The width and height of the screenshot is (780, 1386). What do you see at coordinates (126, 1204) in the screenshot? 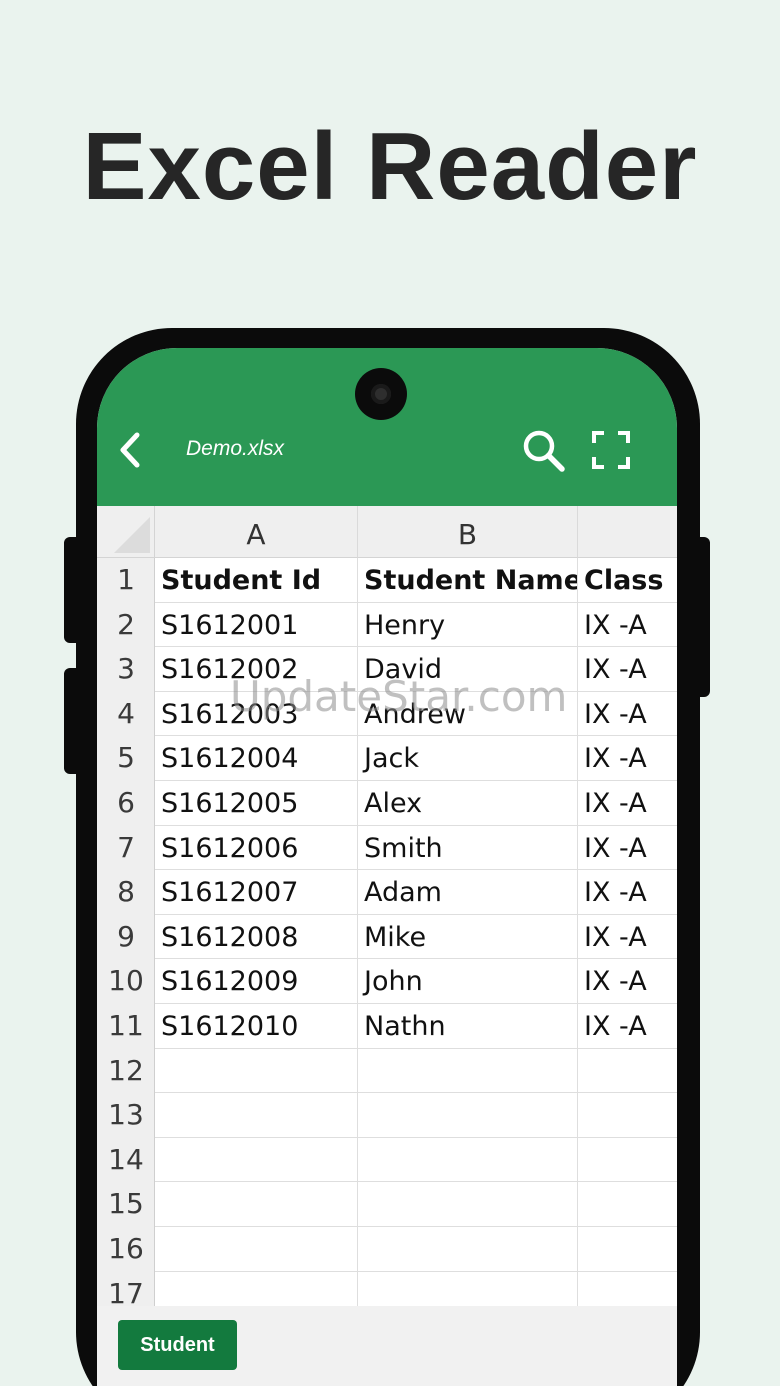
I see `row-number: 15` at bounding box center [126, 1204].